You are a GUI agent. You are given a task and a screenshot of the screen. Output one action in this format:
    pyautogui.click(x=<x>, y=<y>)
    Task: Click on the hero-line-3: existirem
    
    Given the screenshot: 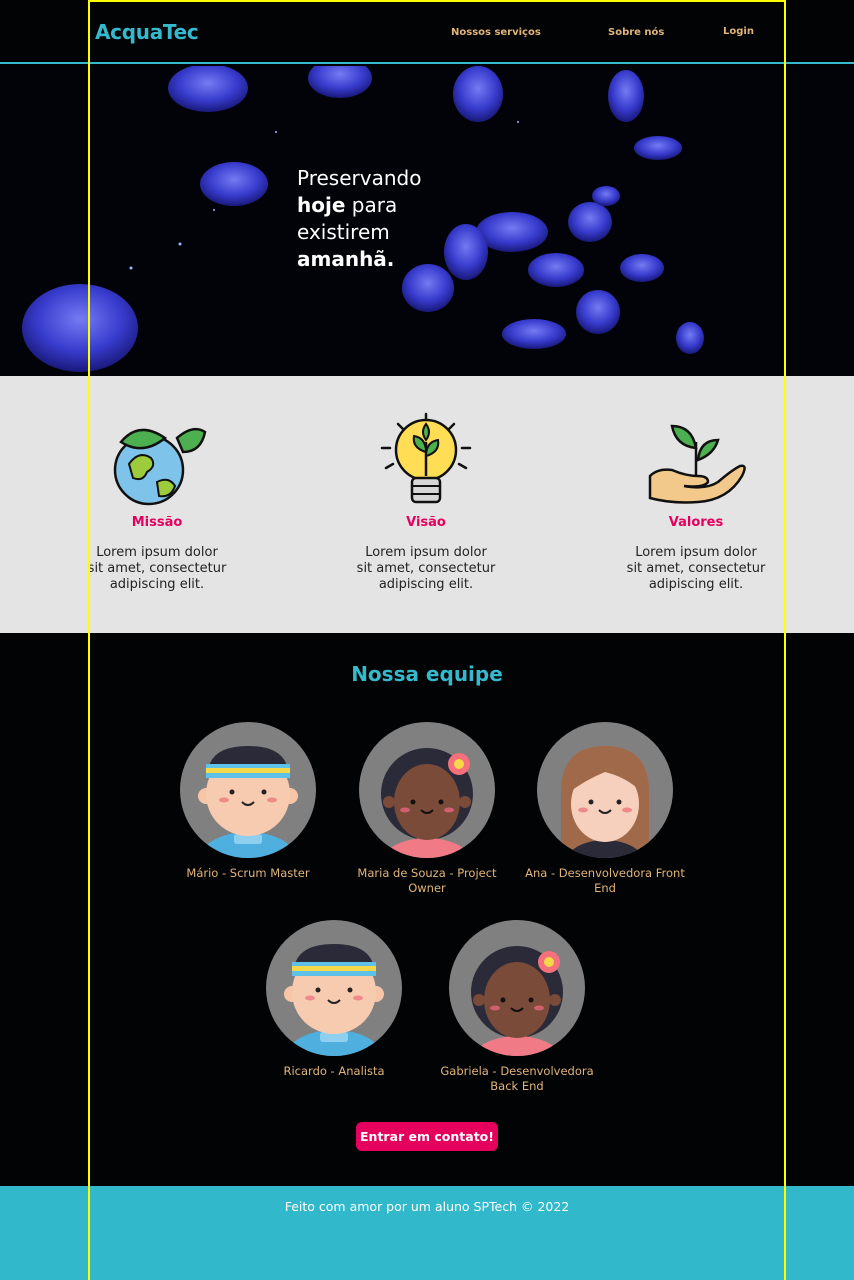 What is the action you would take?
    pyautogui.click(x=343, y=232)
    